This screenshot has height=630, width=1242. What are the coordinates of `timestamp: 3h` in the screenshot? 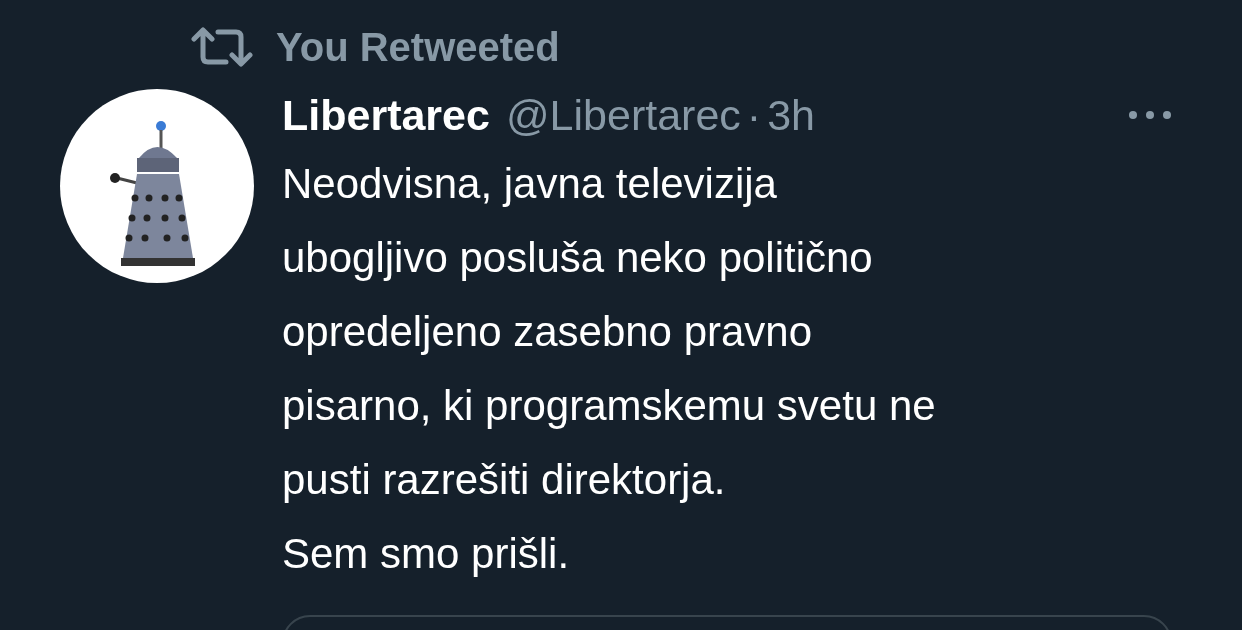 It's located at (791, 115).